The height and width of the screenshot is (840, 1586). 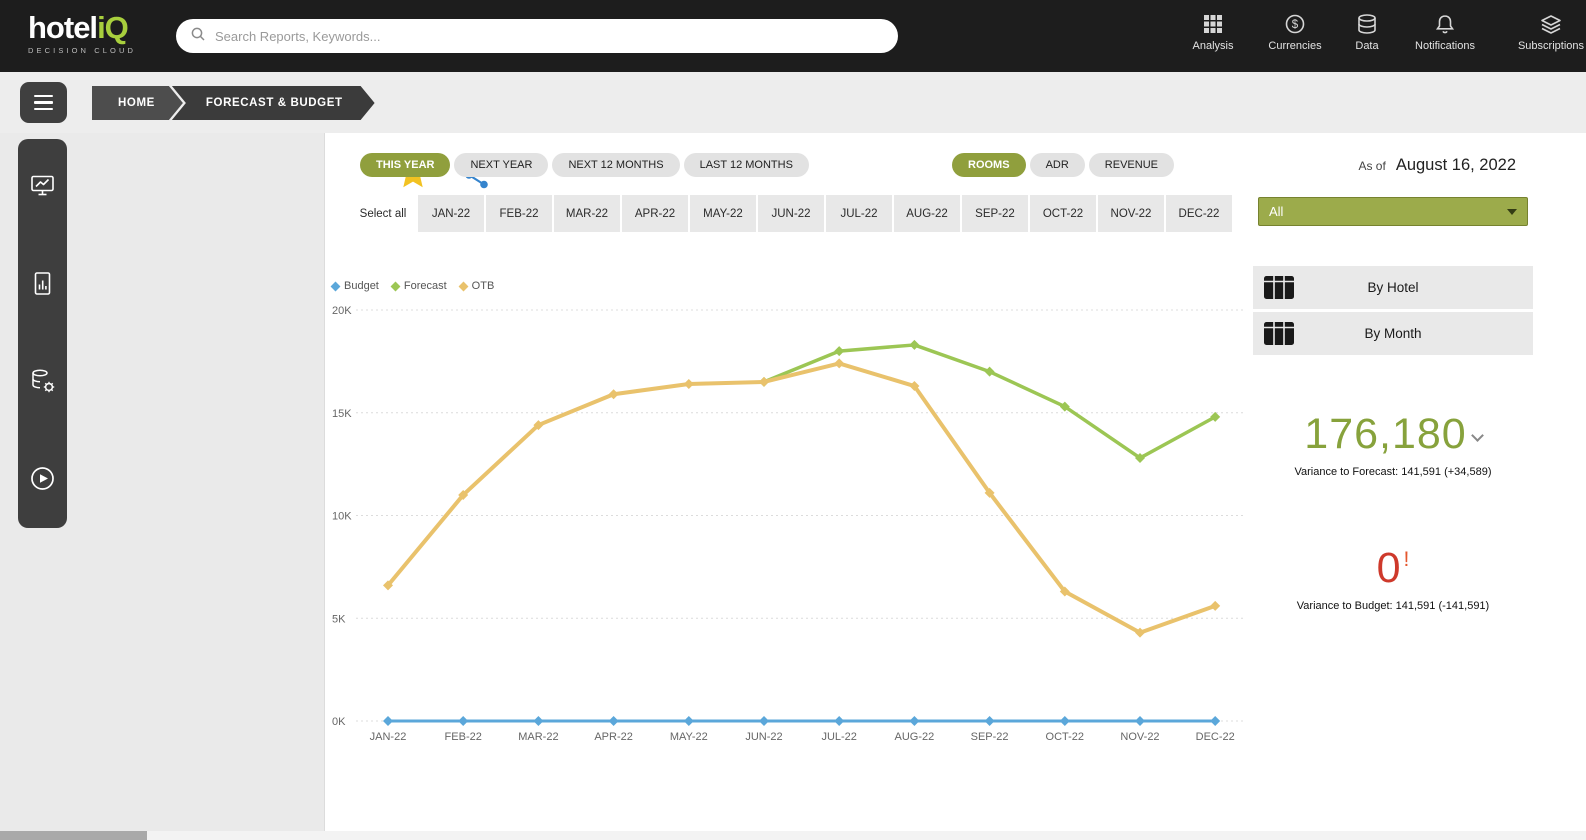 I want to click on legend-label: Budget, so click(x=361, y=286).